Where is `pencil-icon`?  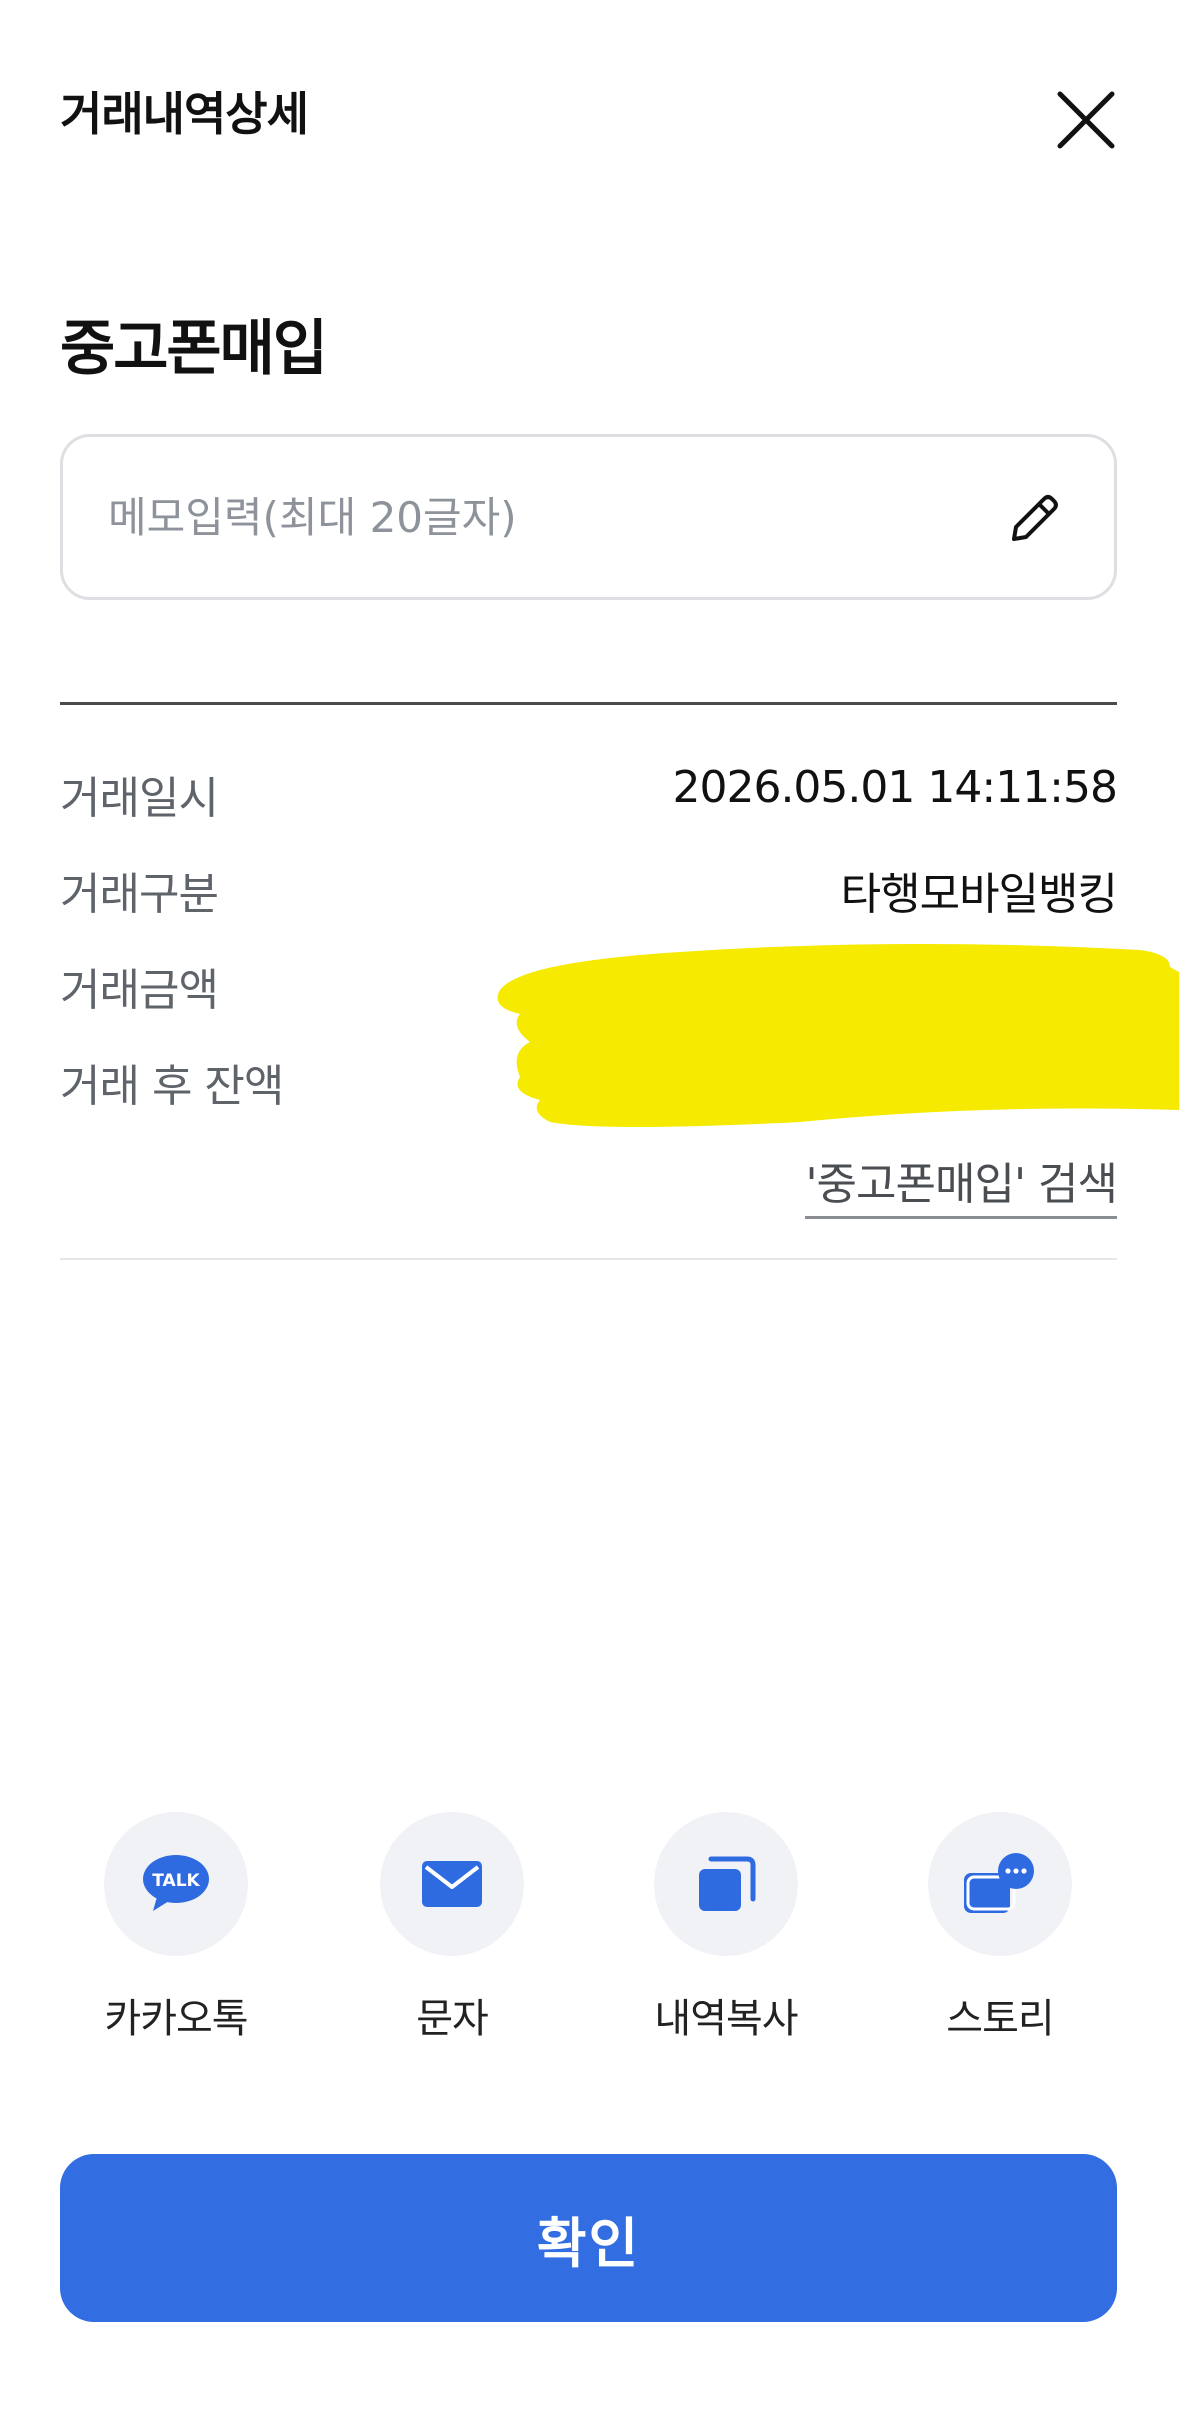
pencil-icon is located at coordinates (1035, 518).